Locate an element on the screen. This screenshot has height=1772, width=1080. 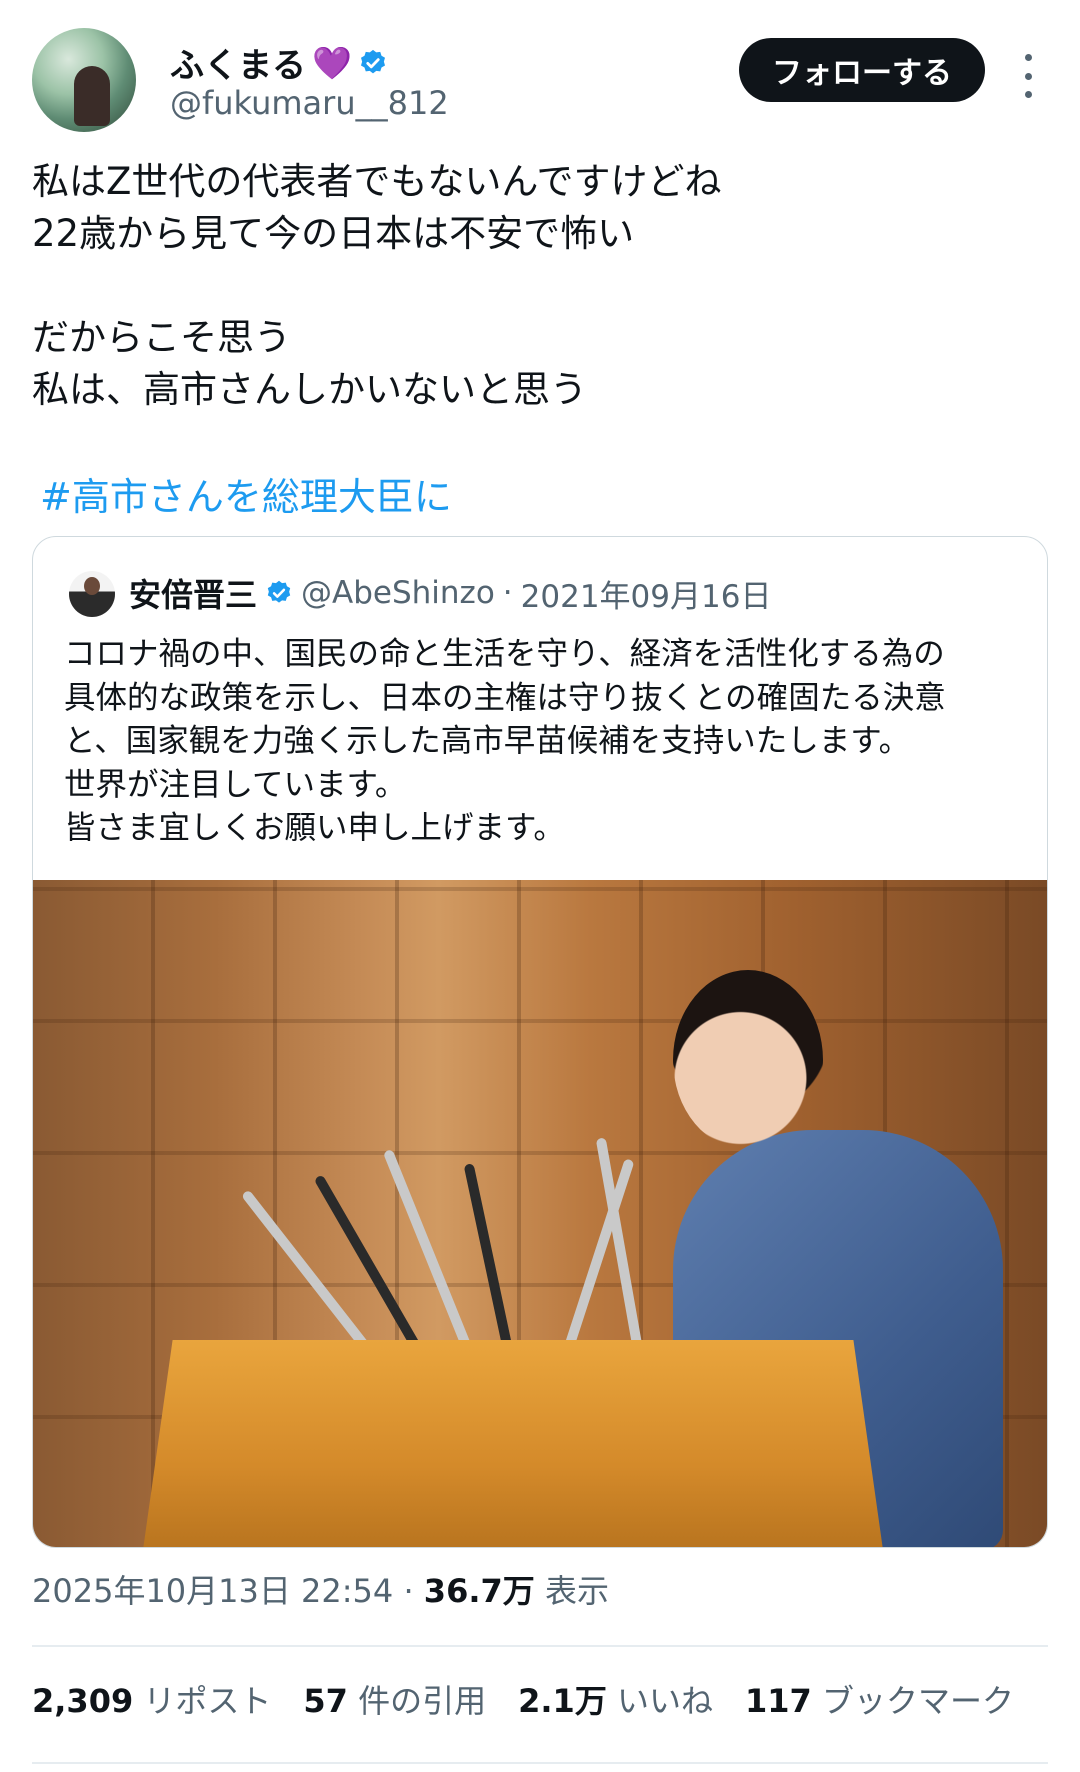
author-handle: @fukumaru__812 is located at coordinates (309, 103).